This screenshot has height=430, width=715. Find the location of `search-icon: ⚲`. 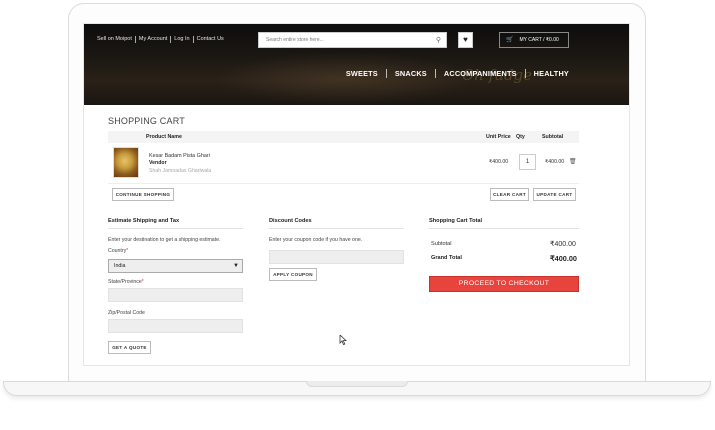

search-icon: ⚲ is located at coordinates (438, 40).